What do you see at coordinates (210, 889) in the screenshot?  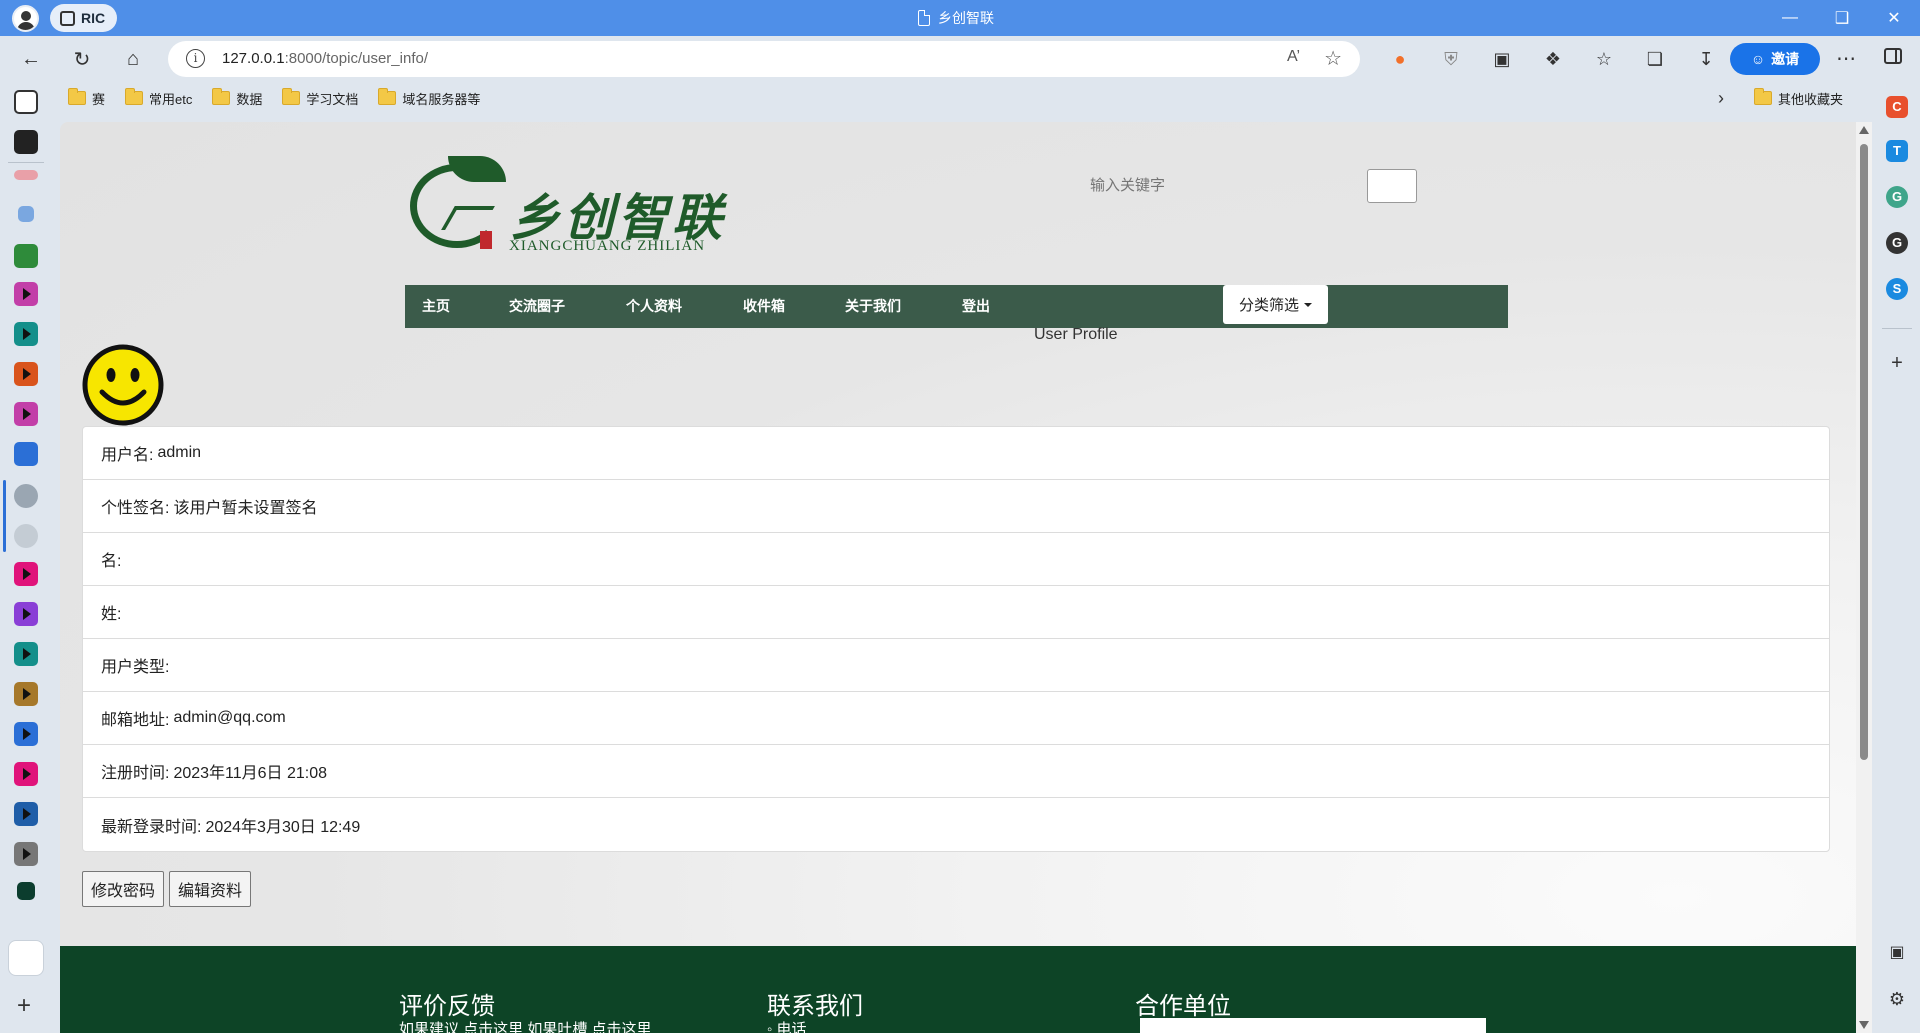 I see `edit-profile-button: 编辑资料` at bounding box center [210, 889].